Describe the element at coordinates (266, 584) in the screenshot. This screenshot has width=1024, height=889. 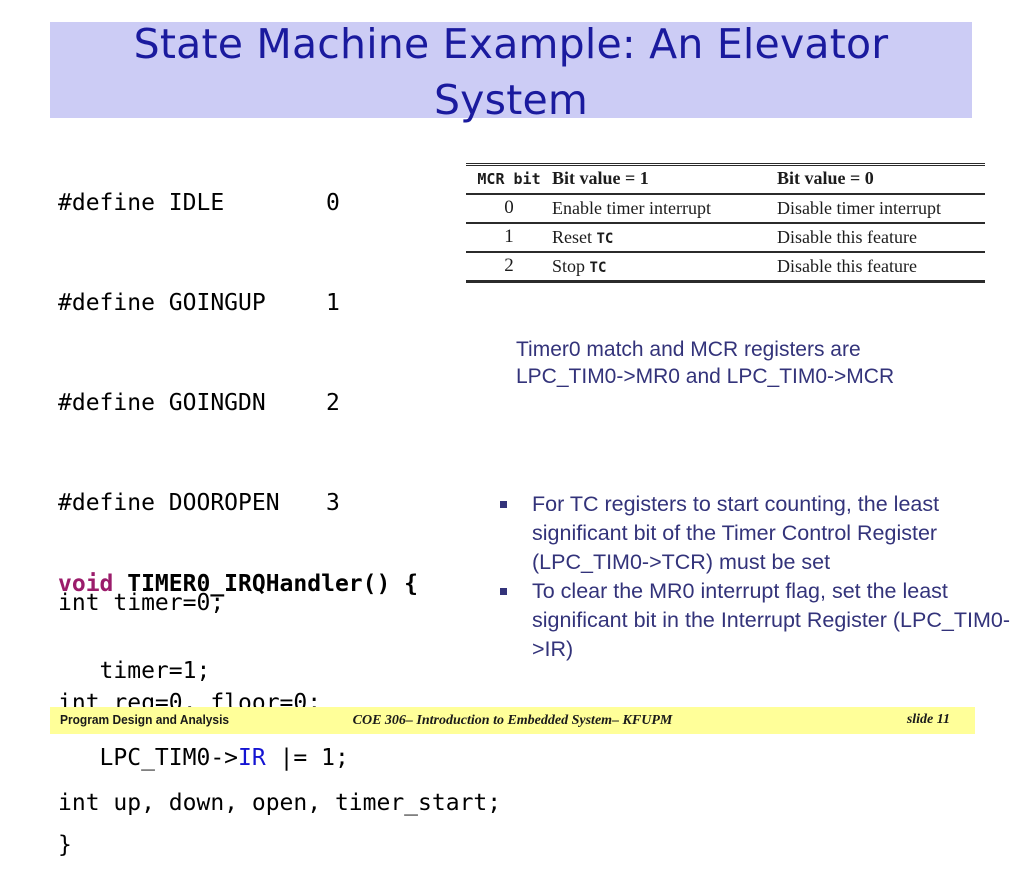
I see `function-signature: TIMER0_IRQHandler() {` at that location.